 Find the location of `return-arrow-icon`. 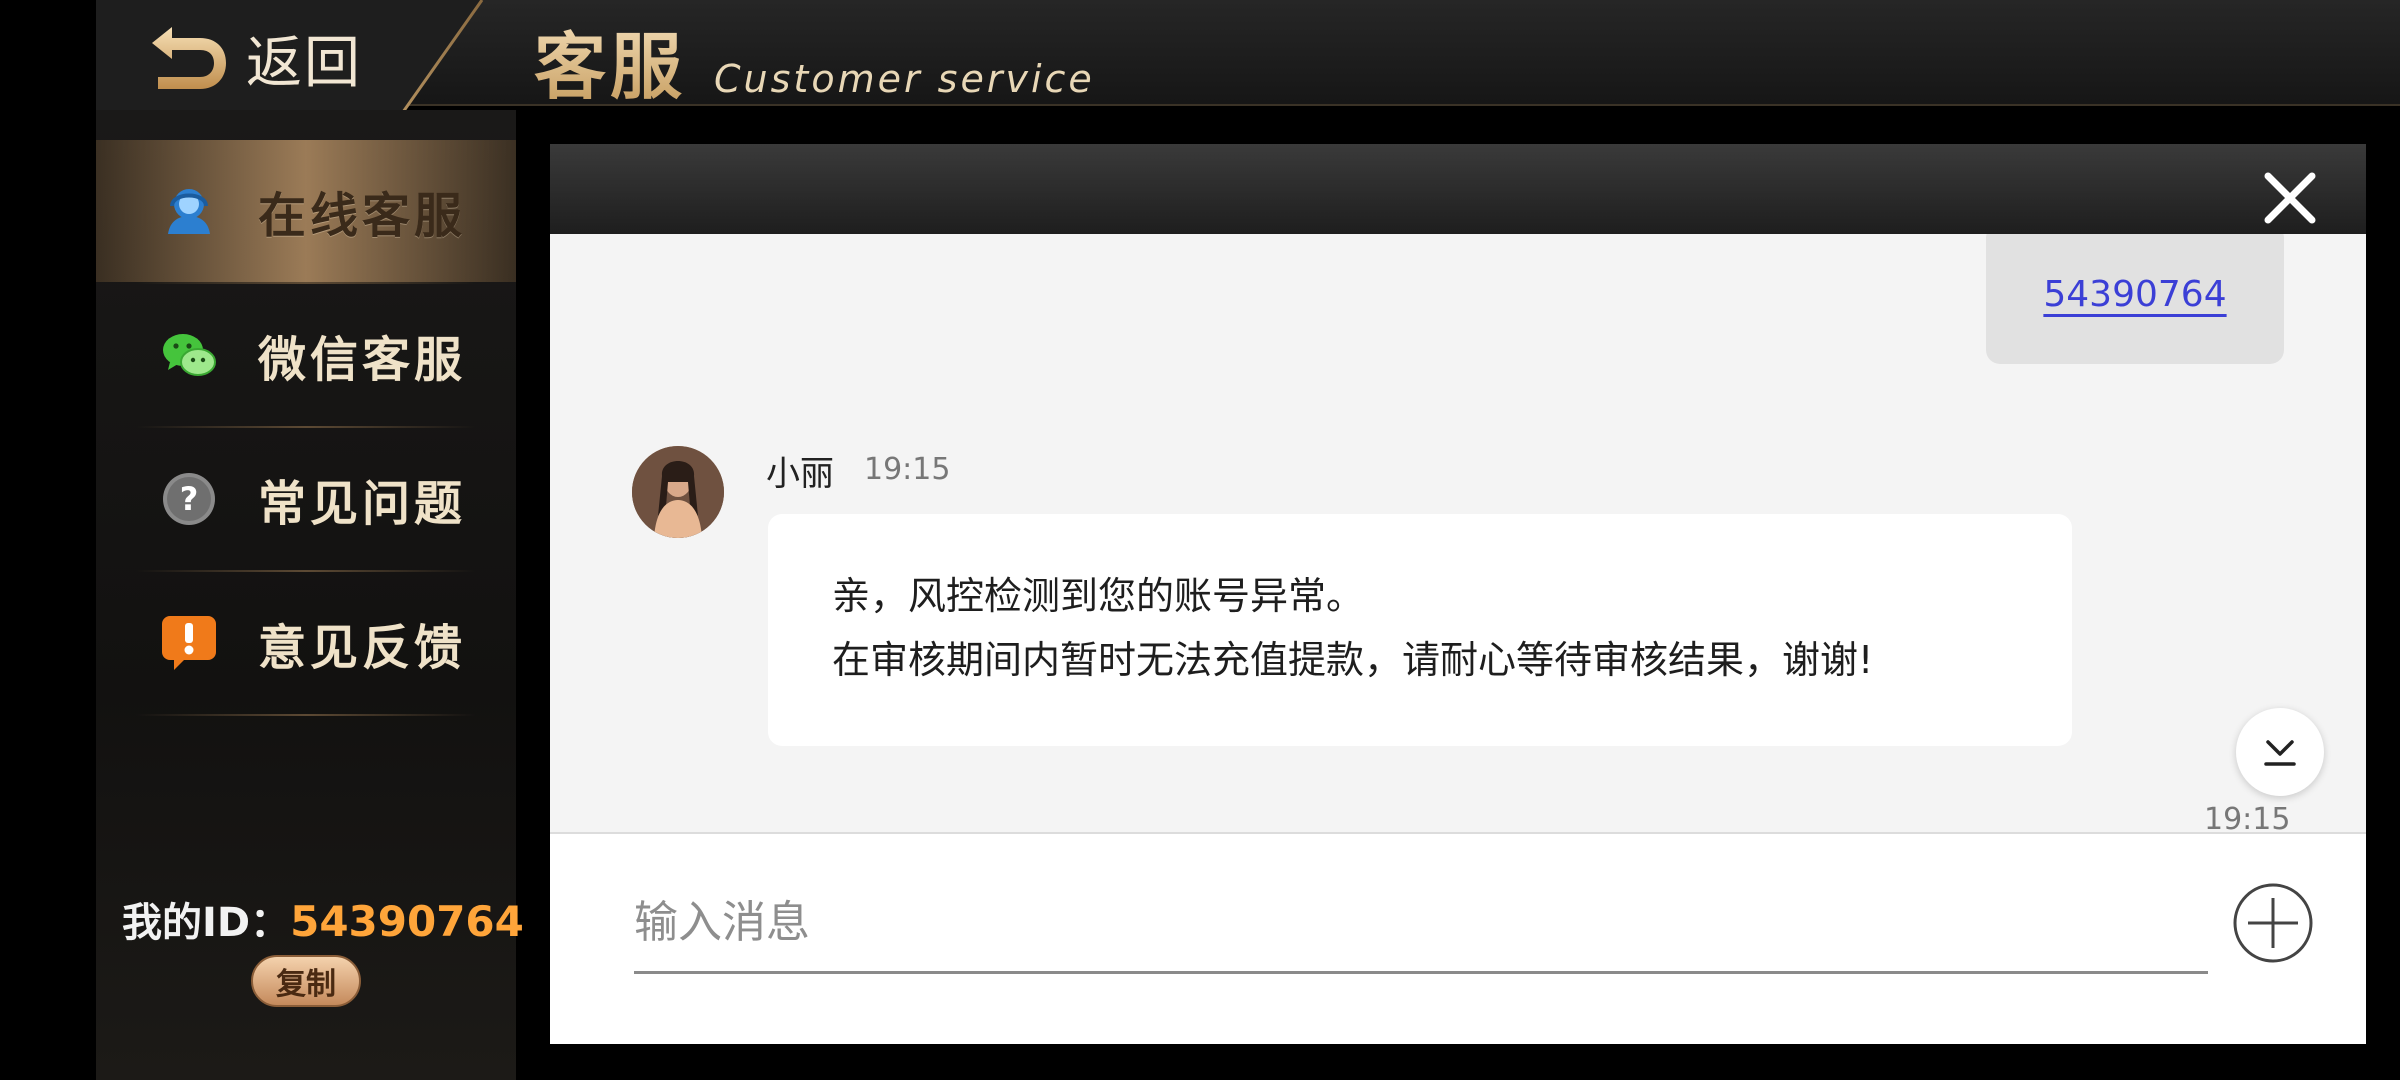

return-arrow-icon is located at coordinates (189, 58).